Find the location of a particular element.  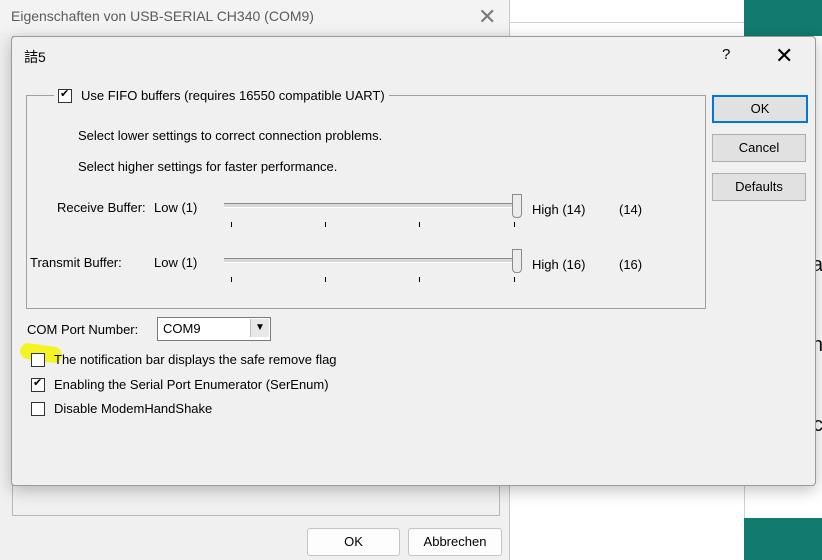

transmit-low-label: Low (1) is located at coordinates (176, 262).